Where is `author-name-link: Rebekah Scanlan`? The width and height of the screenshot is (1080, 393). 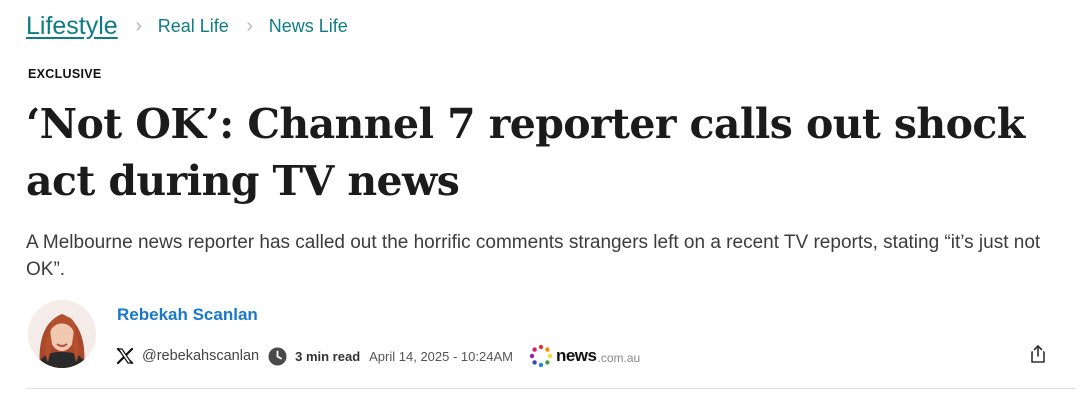
author-name-link: Rebekah Scanlan is located at coordinates (187, 315).